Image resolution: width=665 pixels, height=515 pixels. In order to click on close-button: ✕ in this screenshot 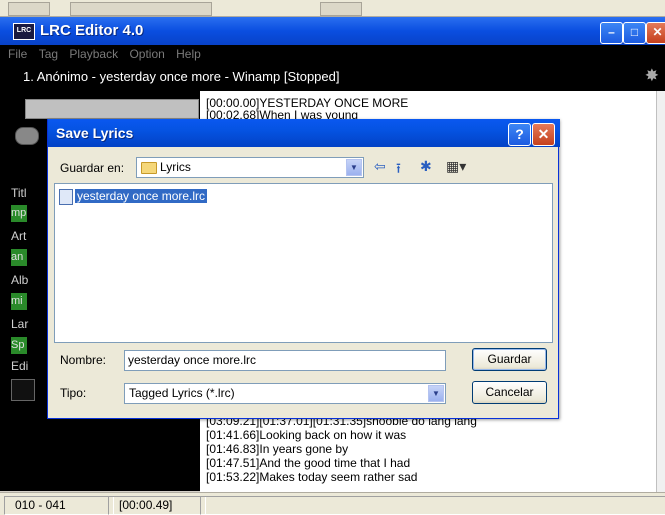, I will do `click(655, 33)`.